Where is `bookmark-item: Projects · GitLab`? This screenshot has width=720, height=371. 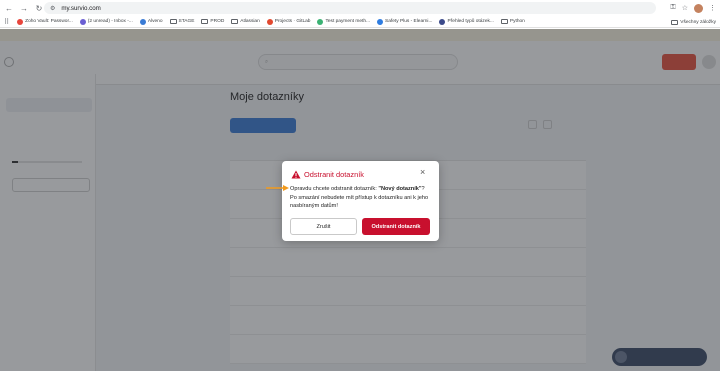
bookmark-item: Projects · GitLab is located at coordinates (288, 21).